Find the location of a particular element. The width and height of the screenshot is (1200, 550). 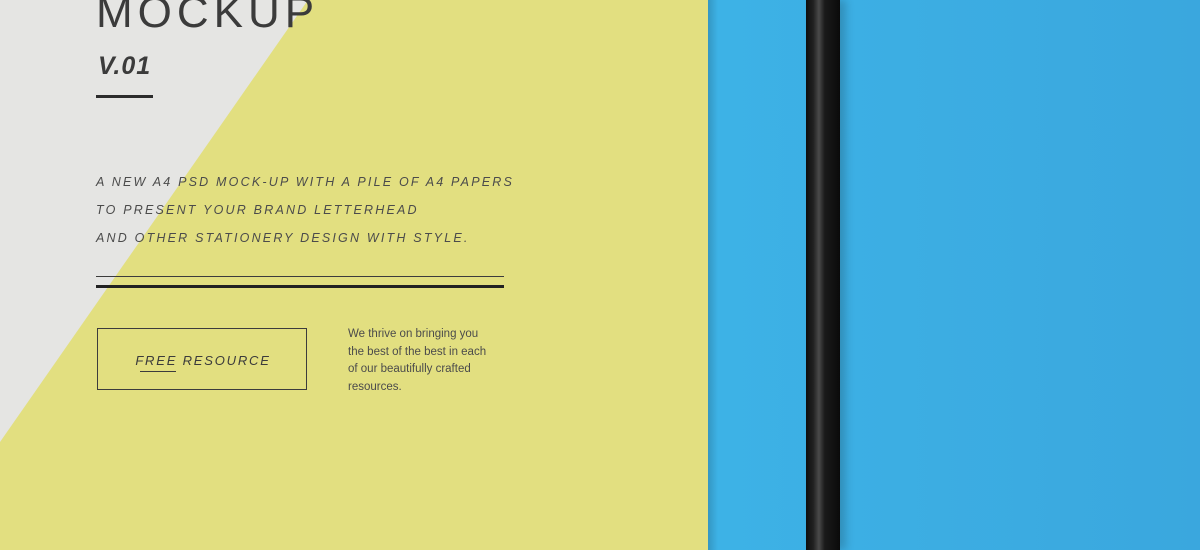

free-resource-button: FREE RESOURCE is located at coordinates (202, 359).